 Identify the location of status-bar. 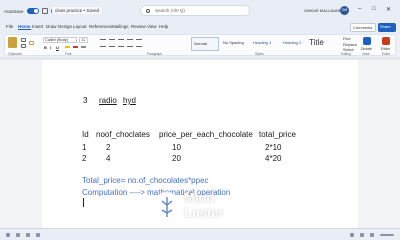
(200, 234).